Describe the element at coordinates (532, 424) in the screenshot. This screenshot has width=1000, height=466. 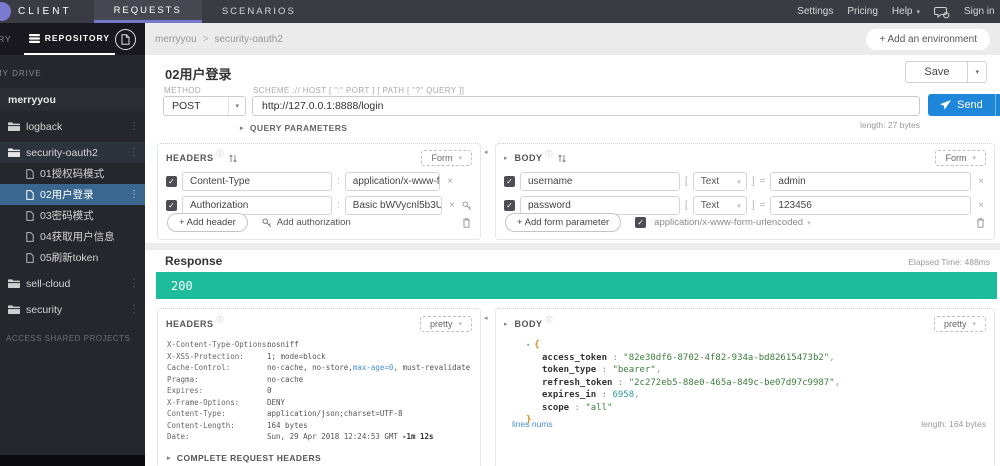
I see `lines-nums-link: lines nums` at that location.